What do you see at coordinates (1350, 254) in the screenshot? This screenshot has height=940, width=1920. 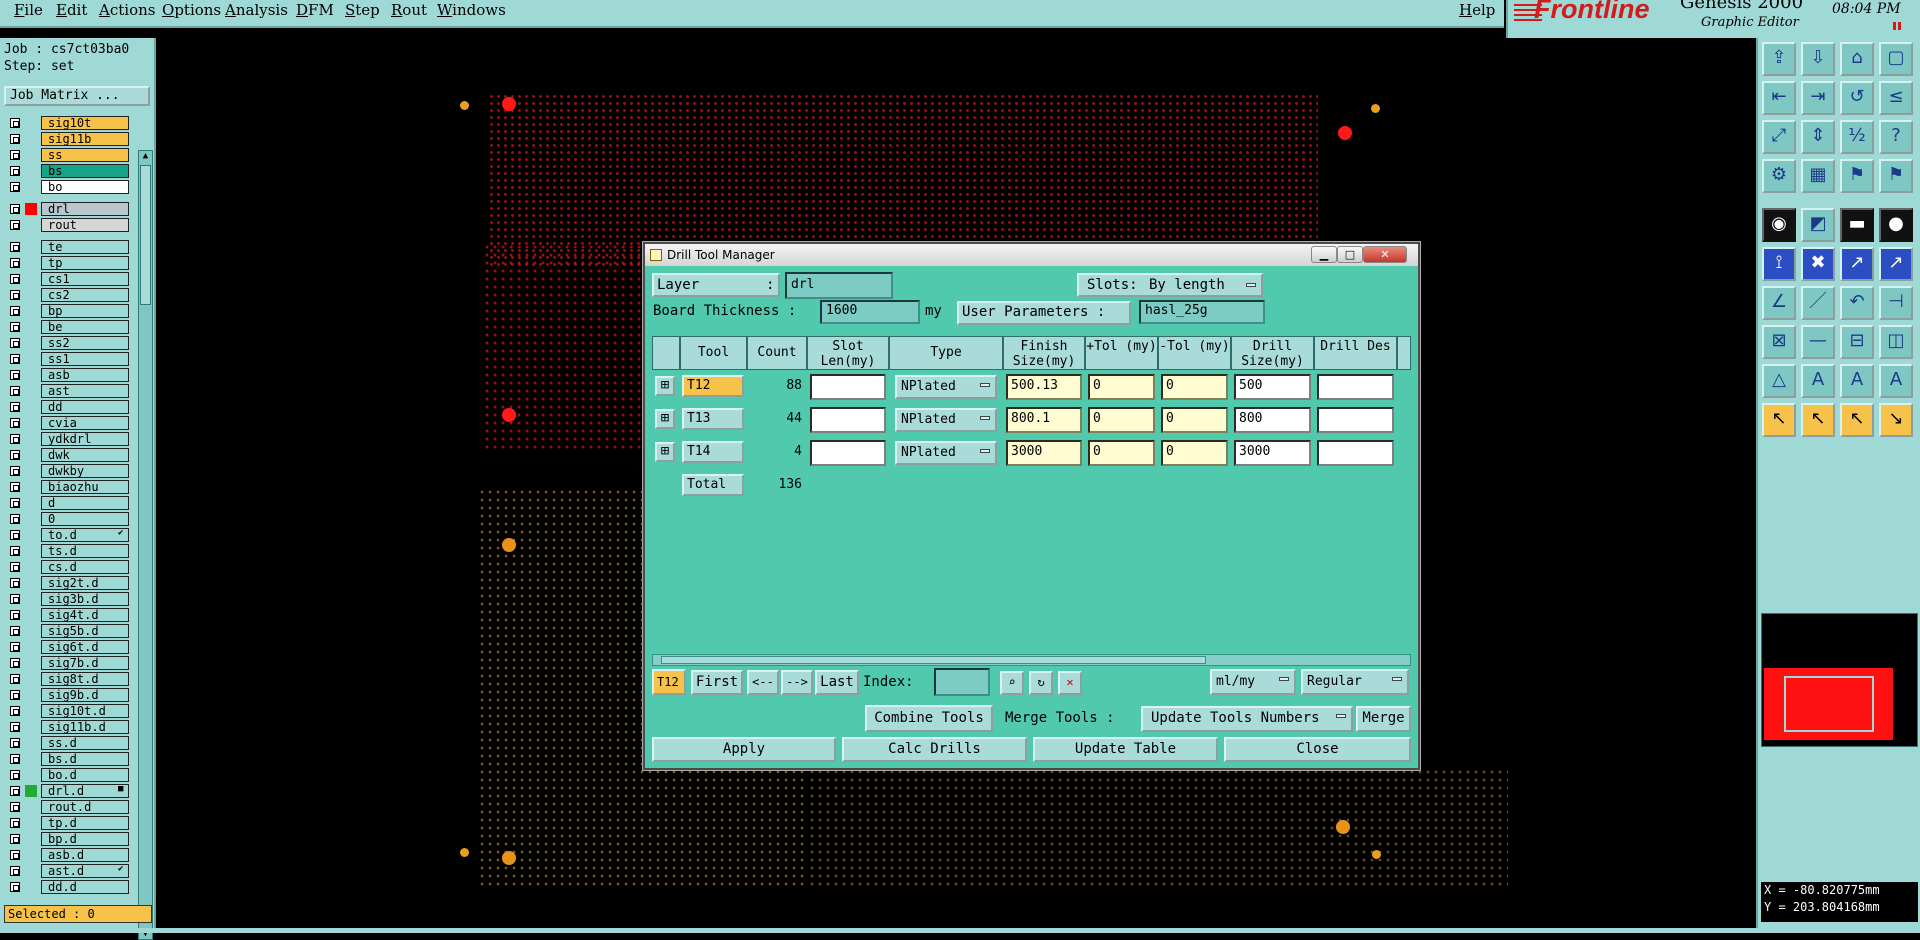 I see `maximize-icon: □` at bounding box center [1350, 254].